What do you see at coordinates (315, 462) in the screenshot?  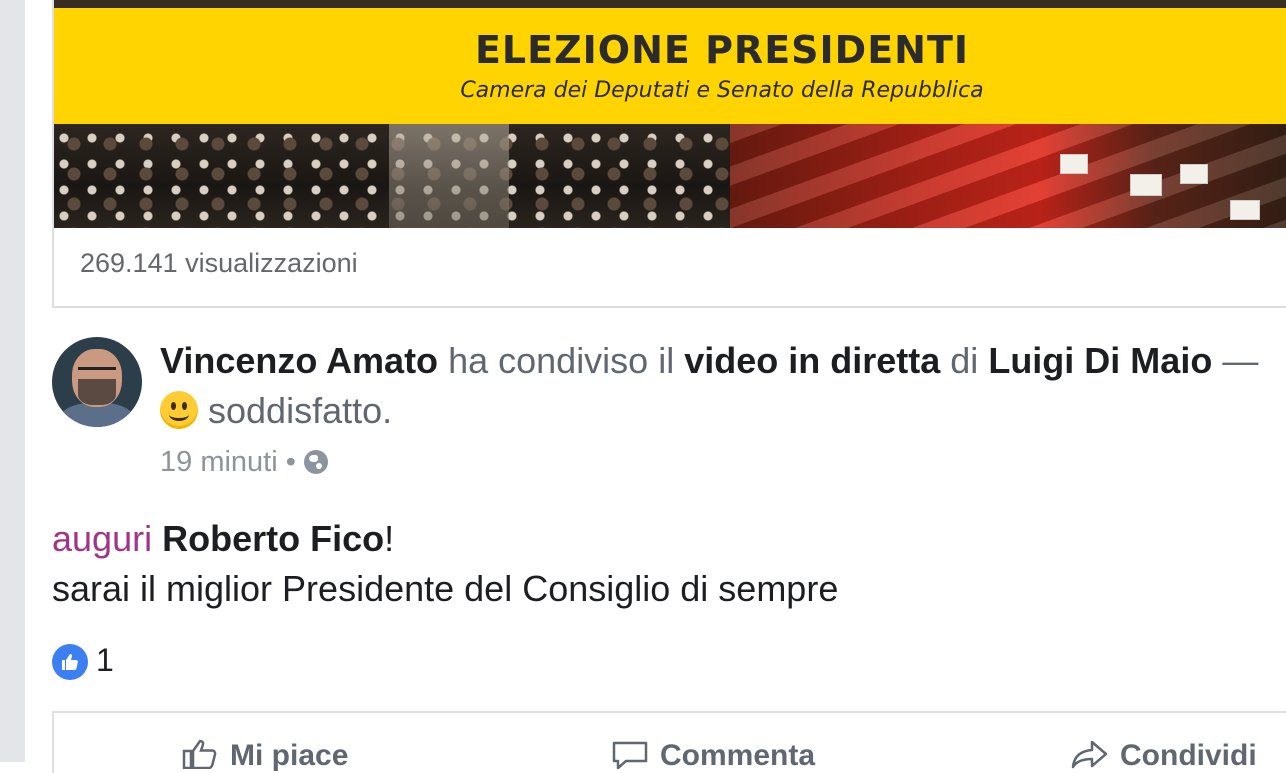 I see `globe-icon` at bounding box center [315, 462].